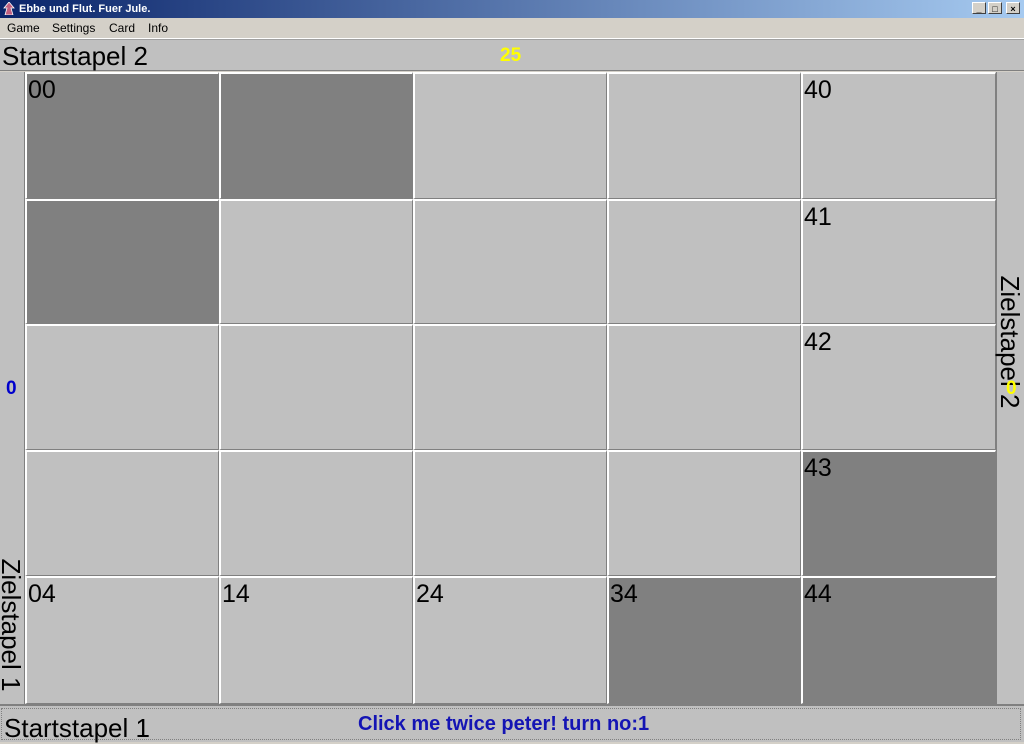 Image resolution: width=1024 pixels, height=744 pixels. I want to click on minimize-button: _, so click(979, 8).